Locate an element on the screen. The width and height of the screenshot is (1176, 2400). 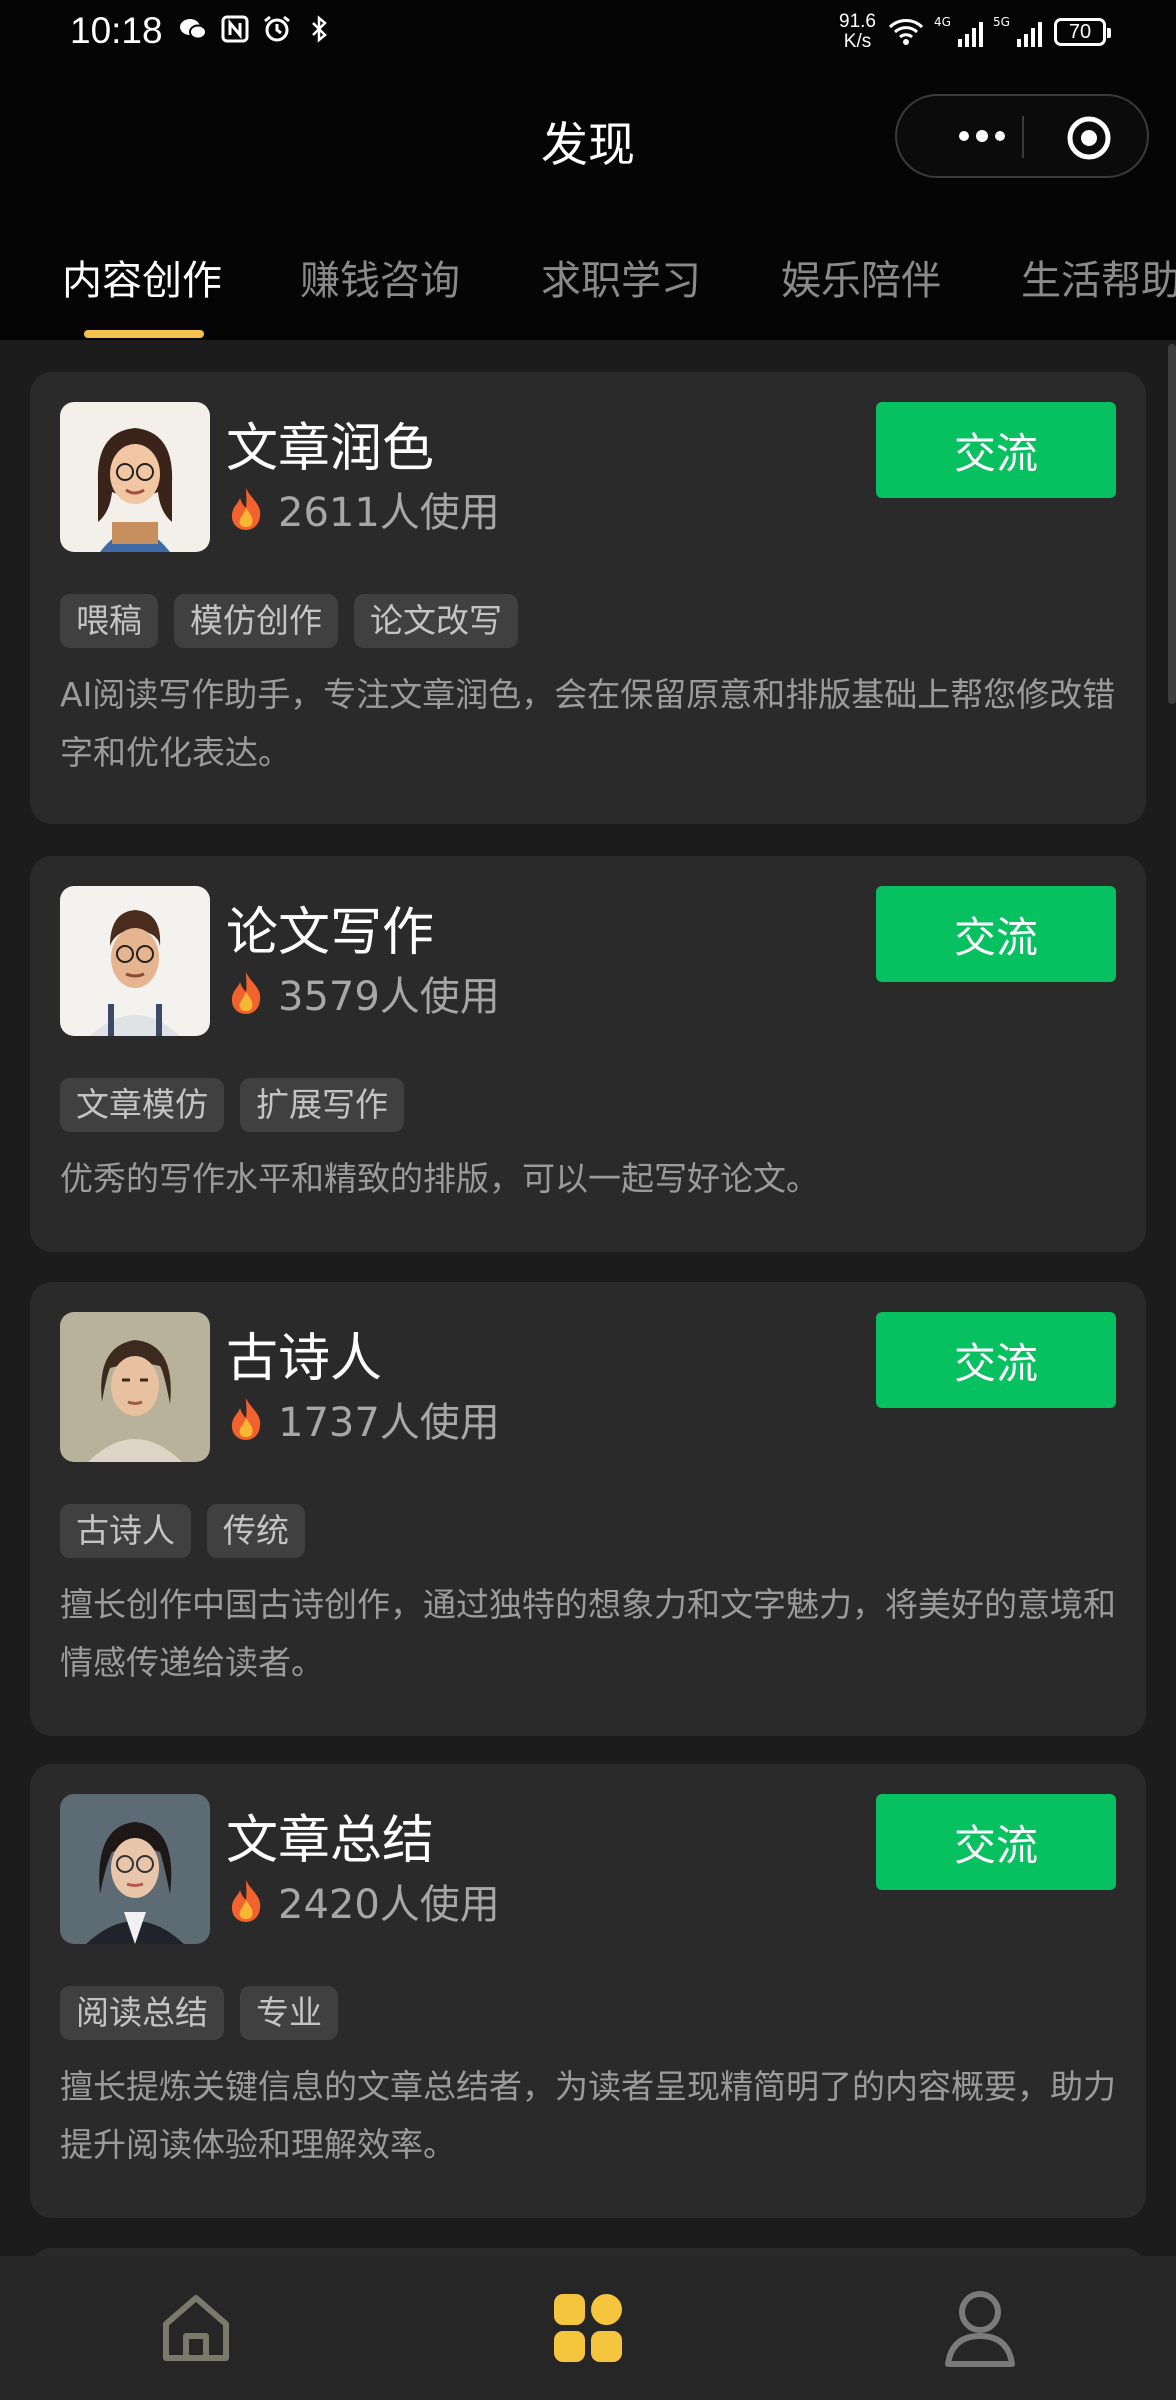
tag: 阅读总结 is located at coordinates (142, 2013).